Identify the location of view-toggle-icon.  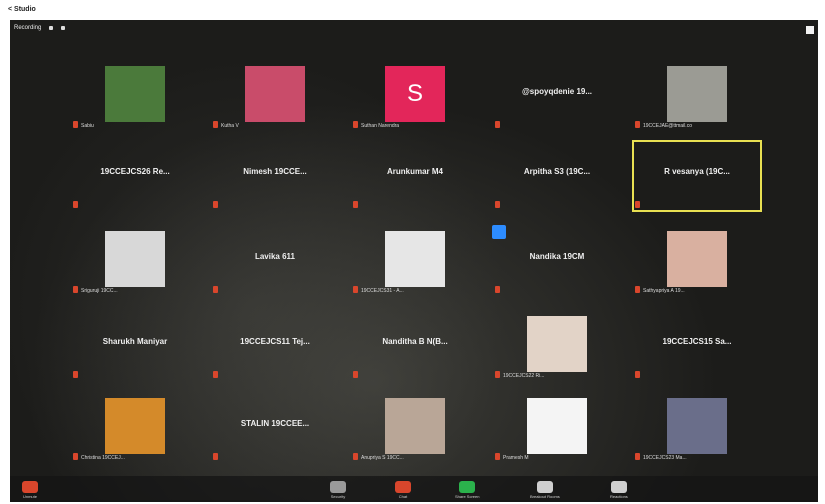
(810, 30).